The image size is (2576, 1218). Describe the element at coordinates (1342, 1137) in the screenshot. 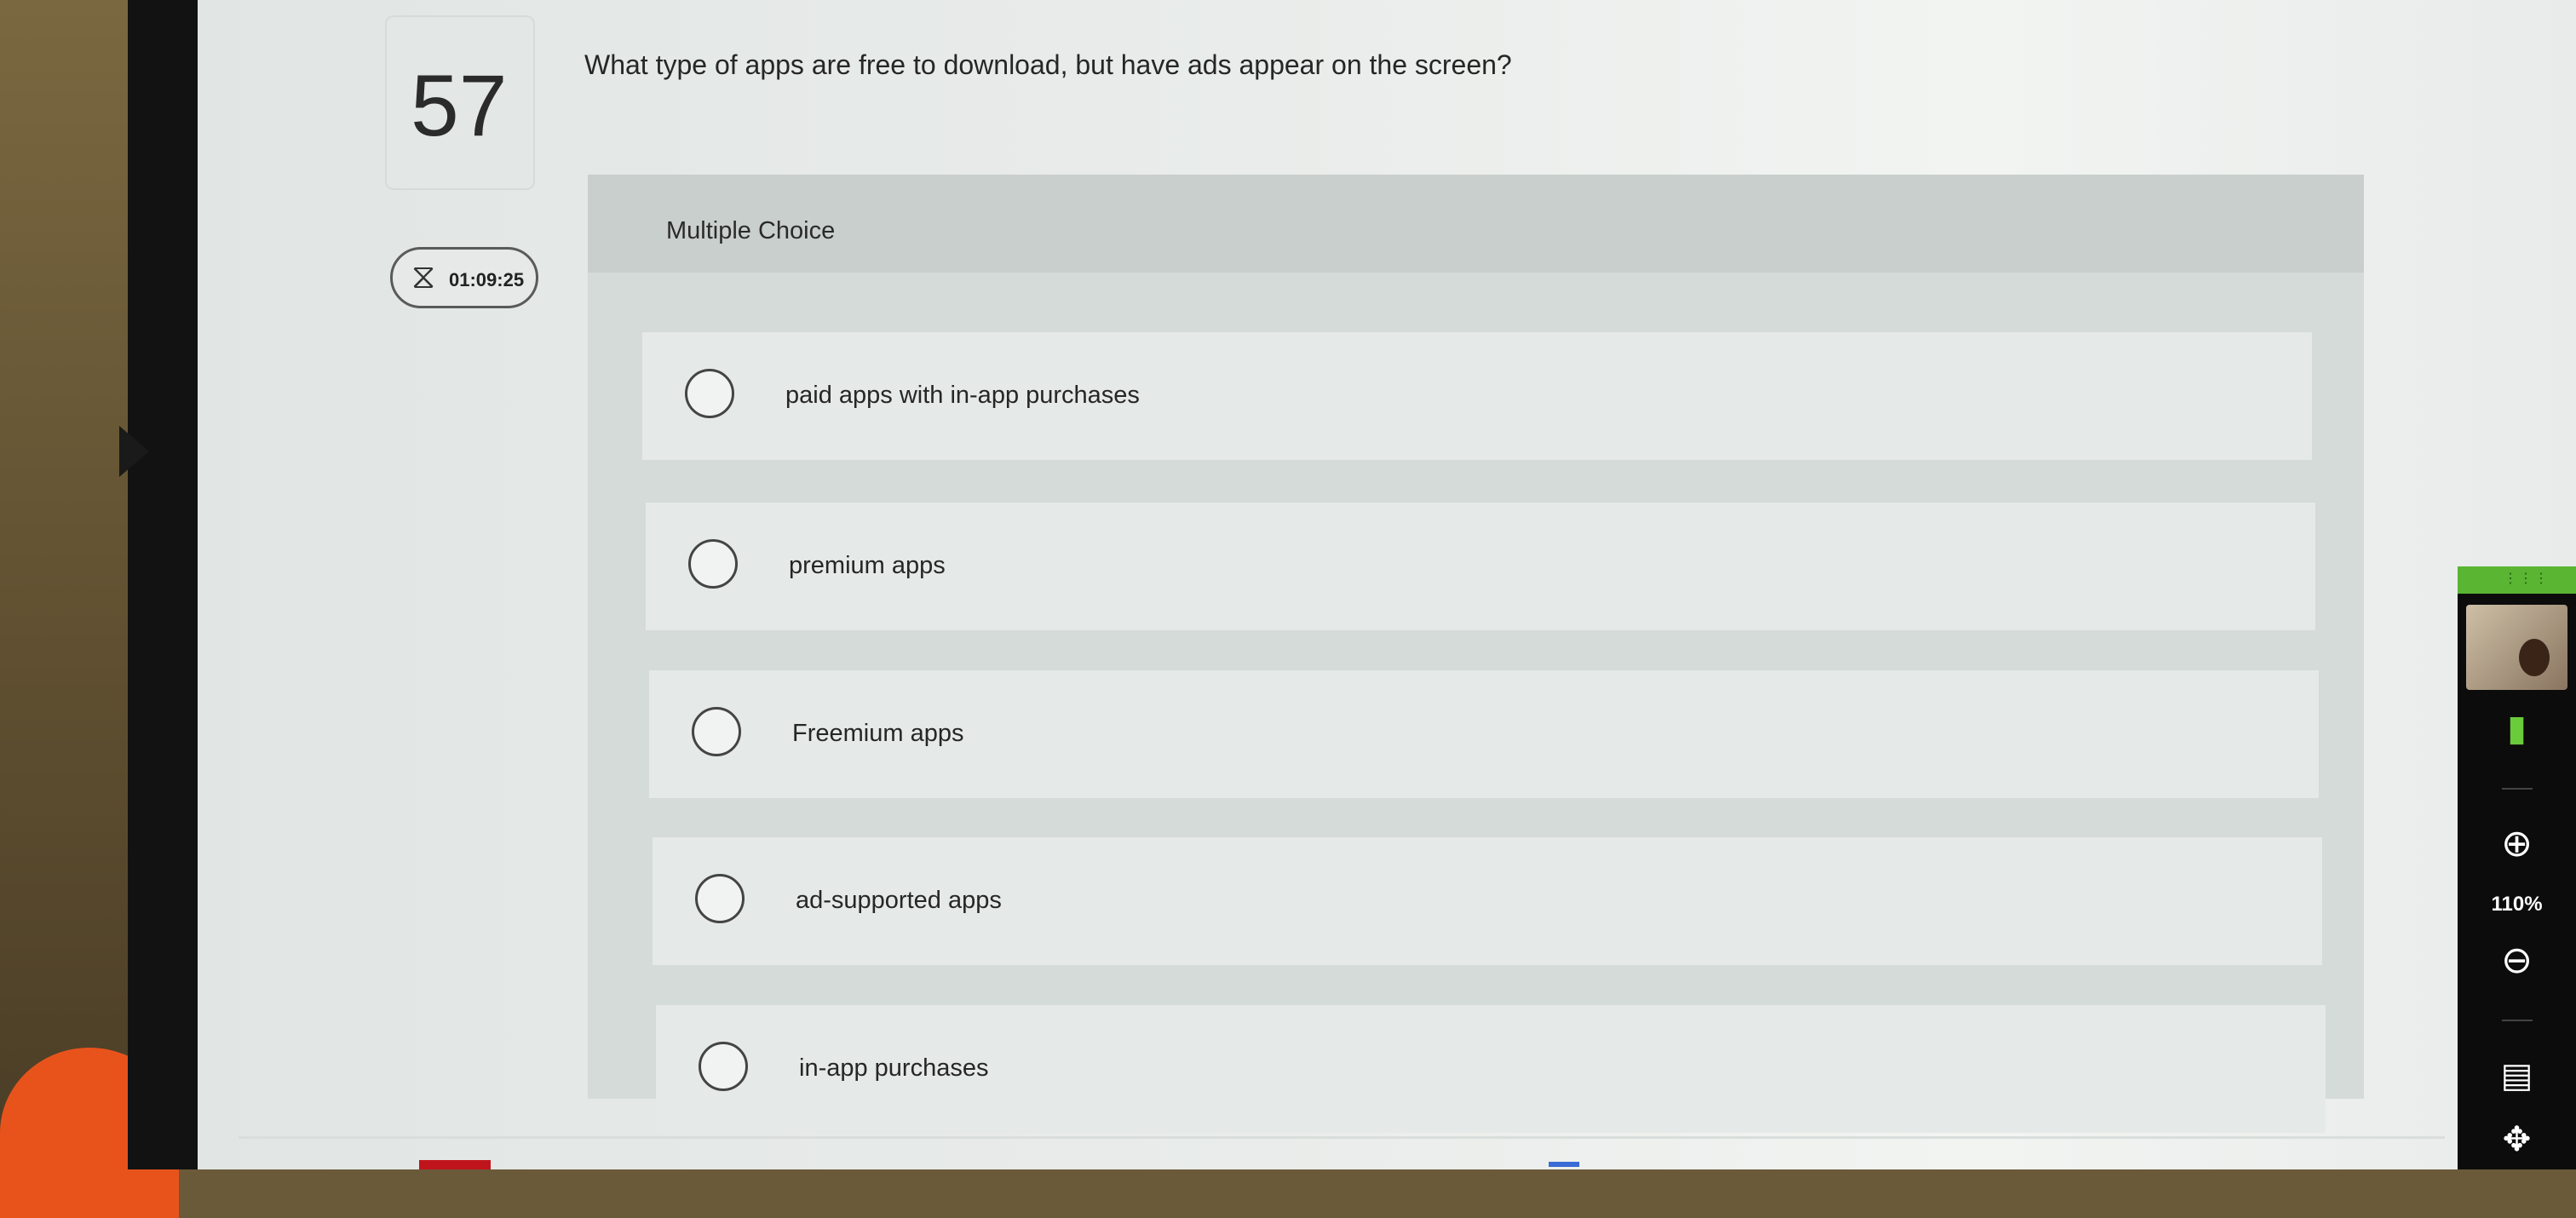

I see `bottom-divider` at that location.